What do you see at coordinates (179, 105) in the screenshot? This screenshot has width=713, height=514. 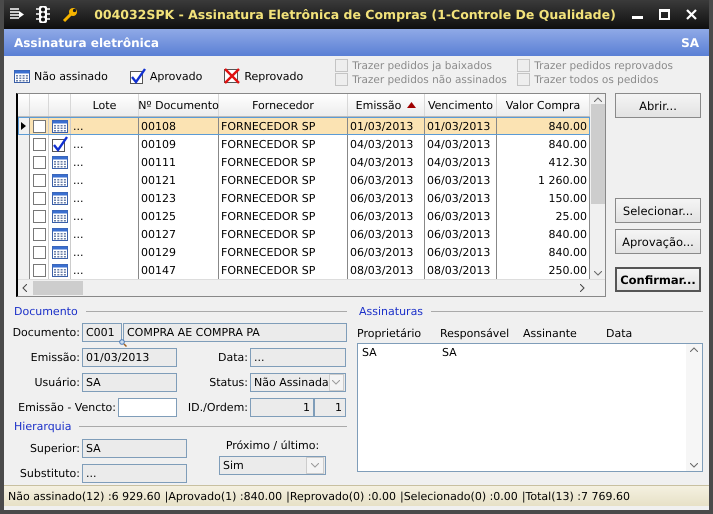 I see `column-header: Nº Documento` at bounding box center [179, 105].